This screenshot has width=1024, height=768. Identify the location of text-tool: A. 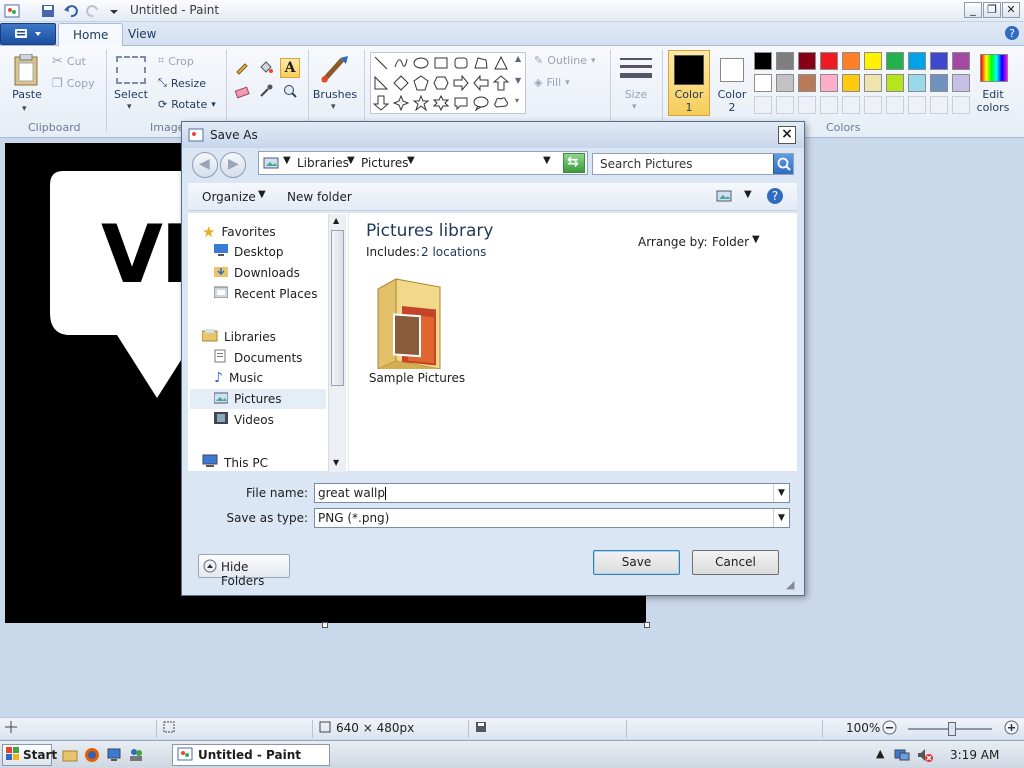
(290, 68).